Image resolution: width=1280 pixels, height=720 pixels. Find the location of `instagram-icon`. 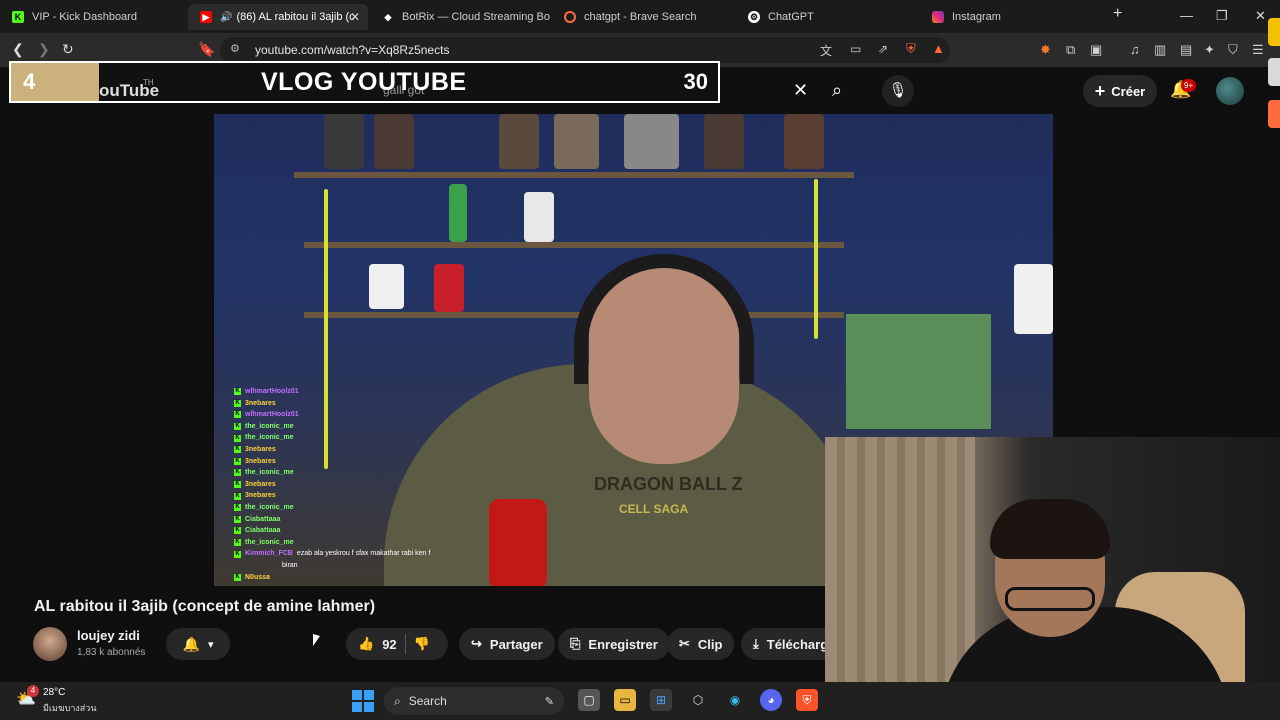

instagram-icon is located at coordinates (938, 17).